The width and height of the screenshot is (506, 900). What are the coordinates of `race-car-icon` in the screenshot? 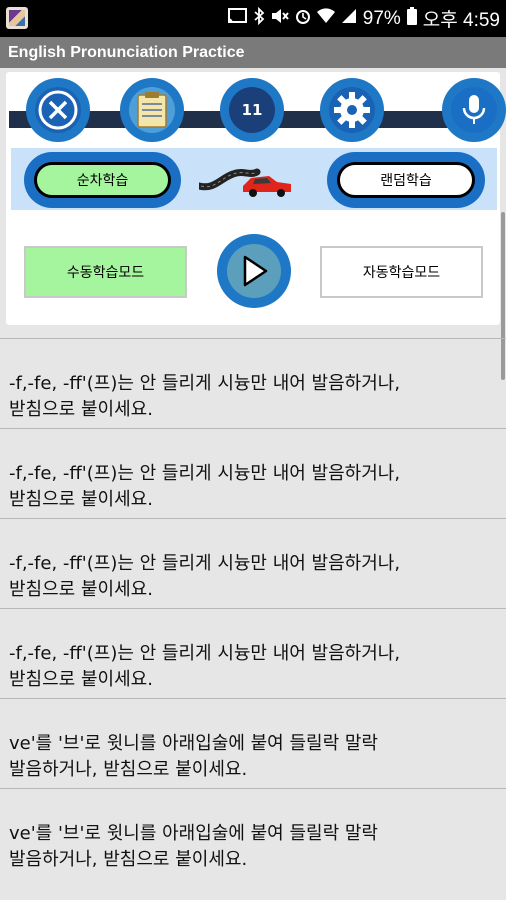 It's located at (245, 180).